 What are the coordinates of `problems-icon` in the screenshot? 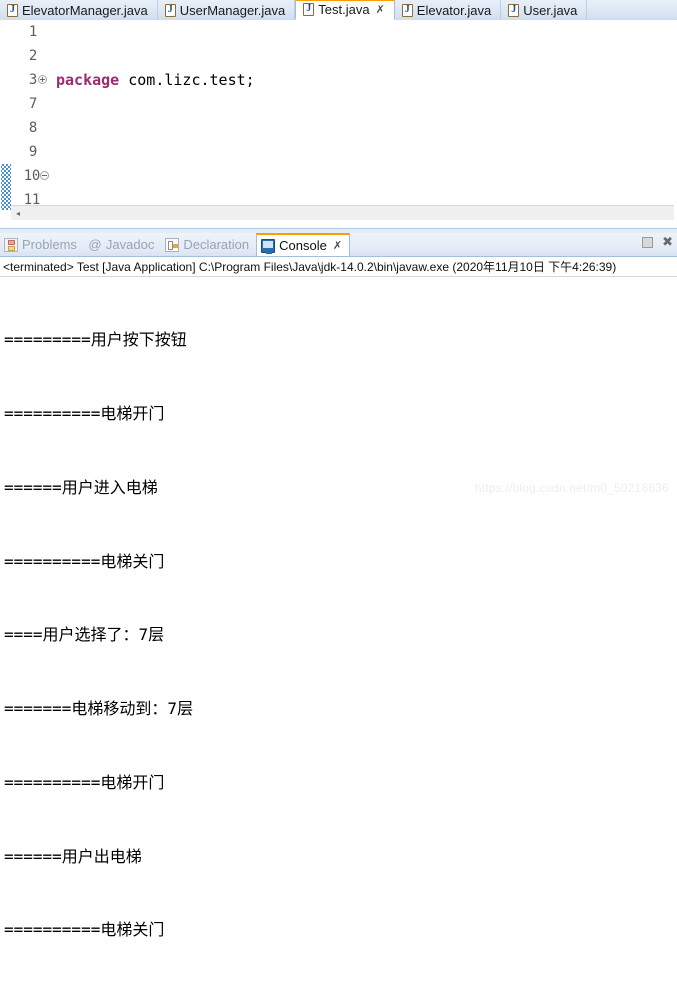 It's located at (11, 244).